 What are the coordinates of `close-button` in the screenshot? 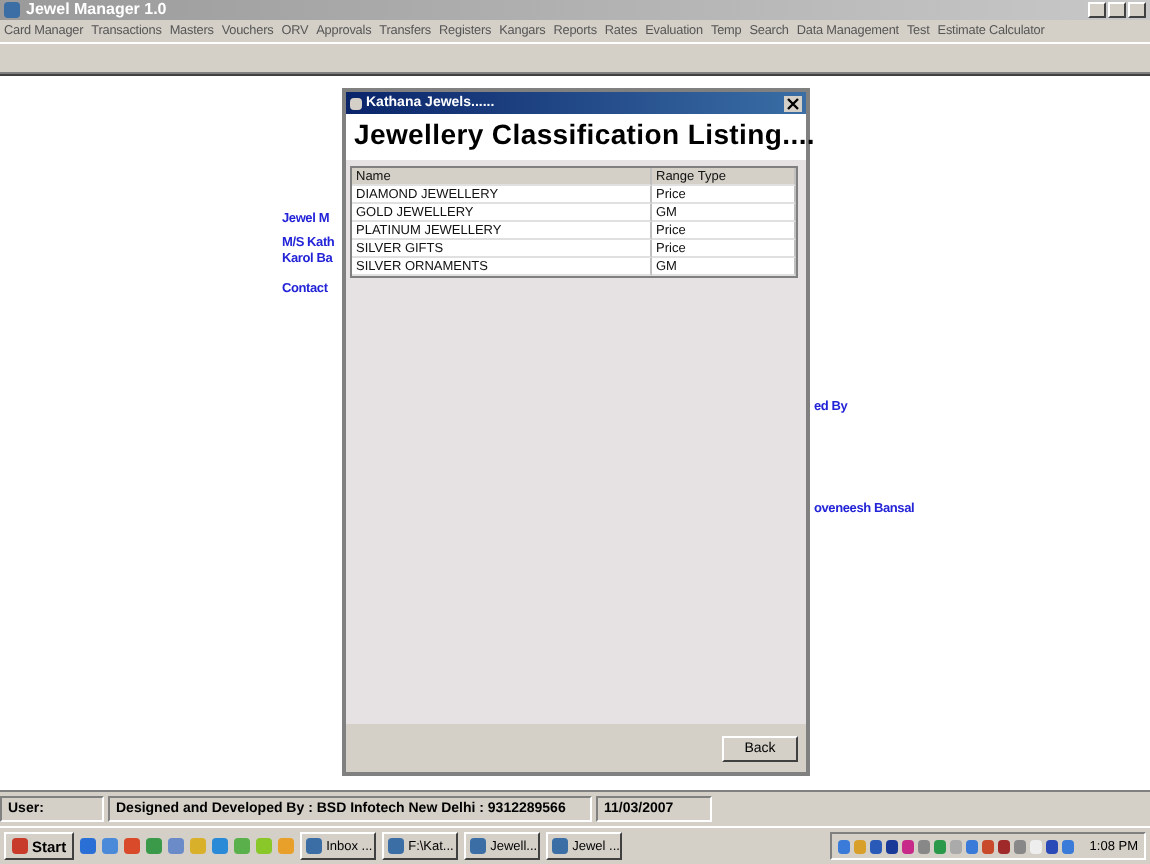 It's located at (793, 103).